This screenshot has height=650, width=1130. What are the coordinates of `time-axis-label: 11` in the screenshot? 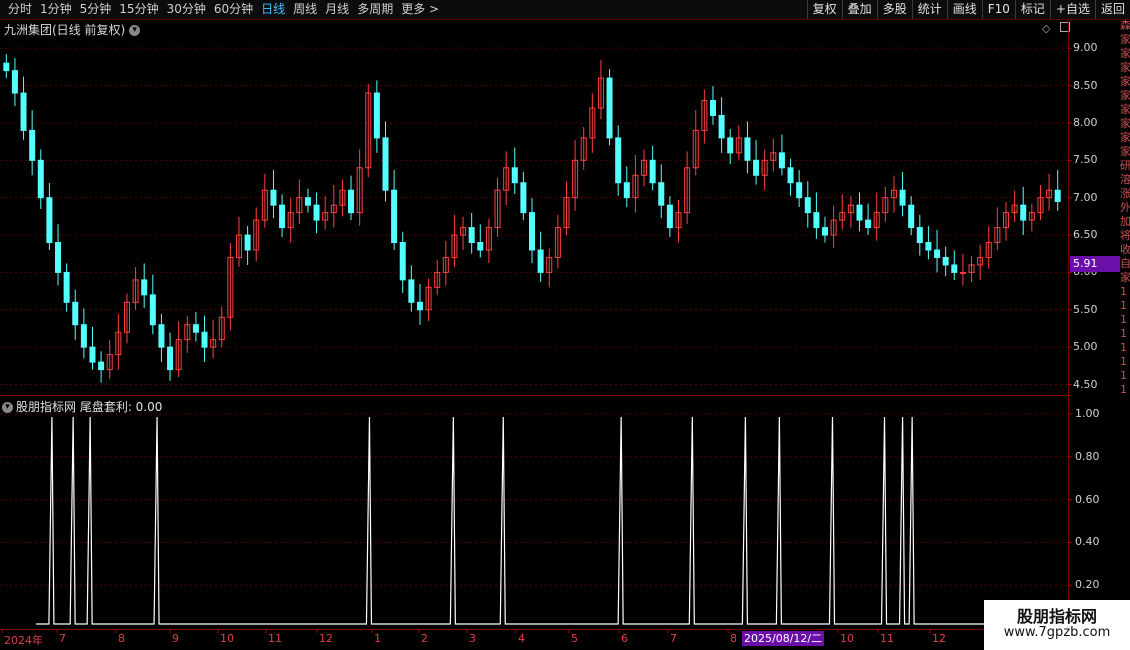 It's located at (887, 638).